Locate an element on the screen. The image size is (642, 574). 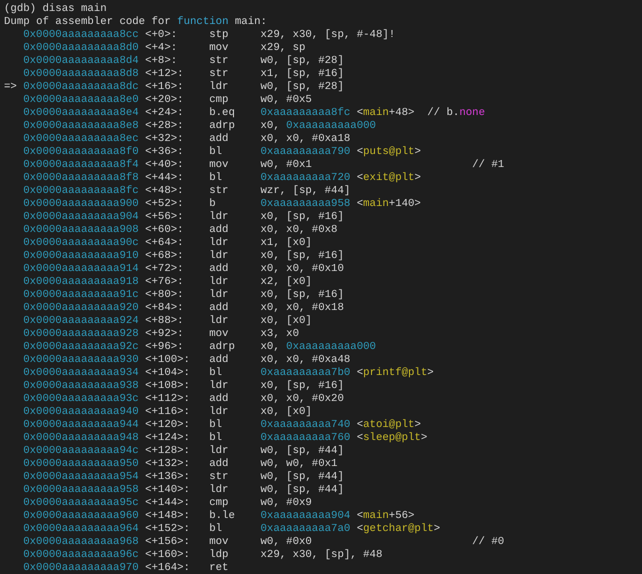
instruction-address: 0x0000aaaaaaaaa90c is located at coordinates (81, 243).